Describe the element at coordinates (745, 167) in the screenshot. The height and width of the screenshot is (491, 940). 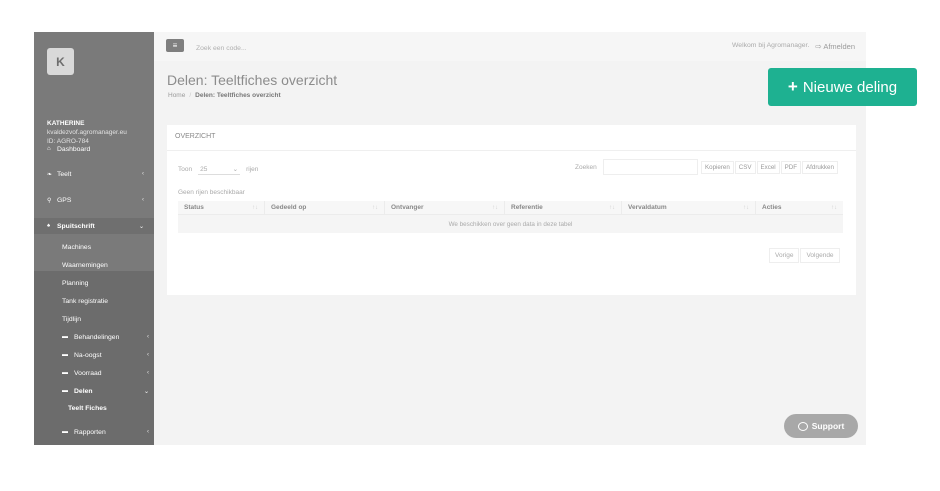
I see `csv-button: CSV` at that location.